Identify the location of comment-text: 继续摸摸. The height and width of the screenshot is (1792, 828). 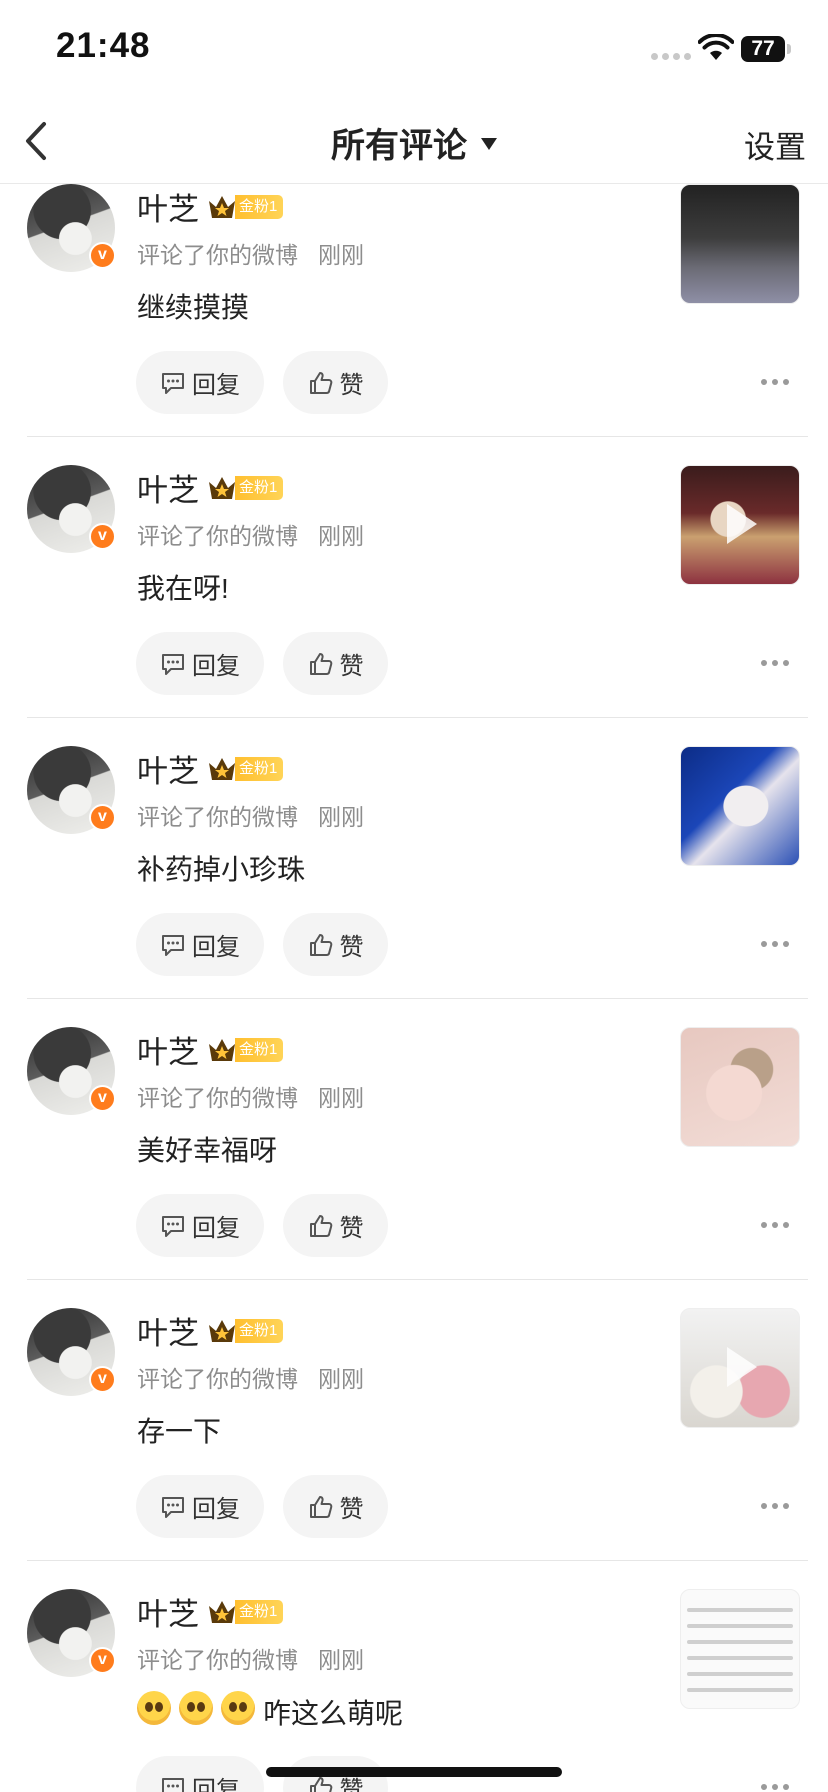
(193, 306).